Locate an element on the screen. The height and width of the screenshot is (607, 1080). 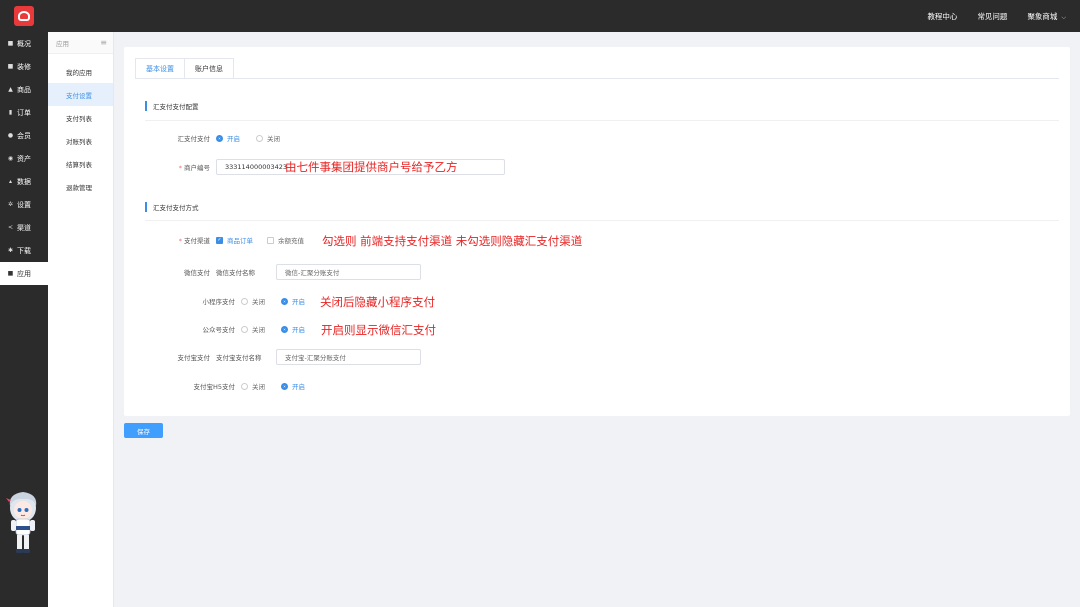
nav-item-goods: ▲ 商品 is located at coordinates (24, 89).